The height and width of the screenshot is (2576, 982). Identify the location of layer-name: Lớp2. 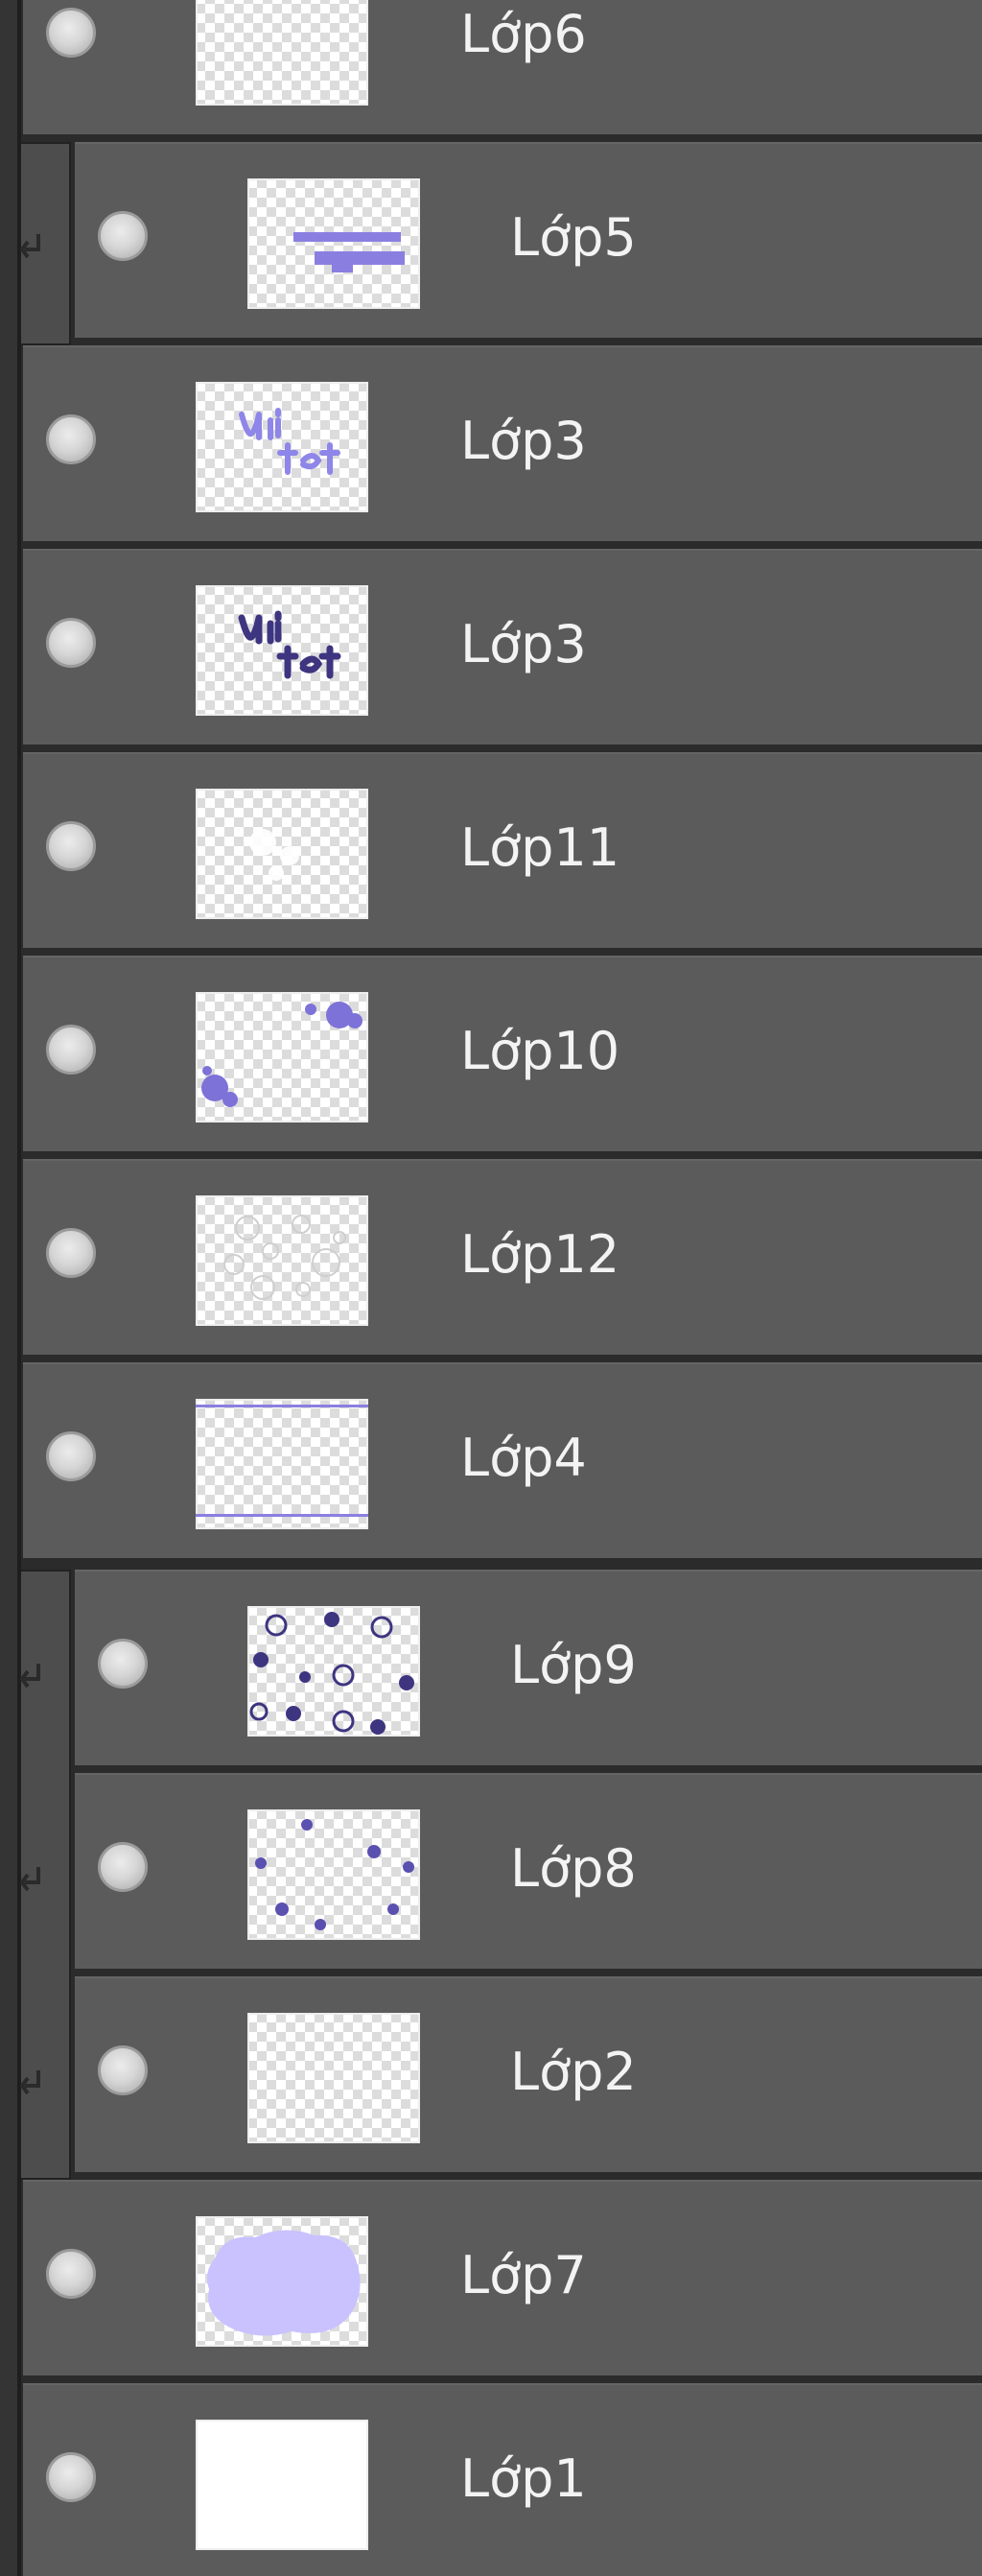
(573, 2072).